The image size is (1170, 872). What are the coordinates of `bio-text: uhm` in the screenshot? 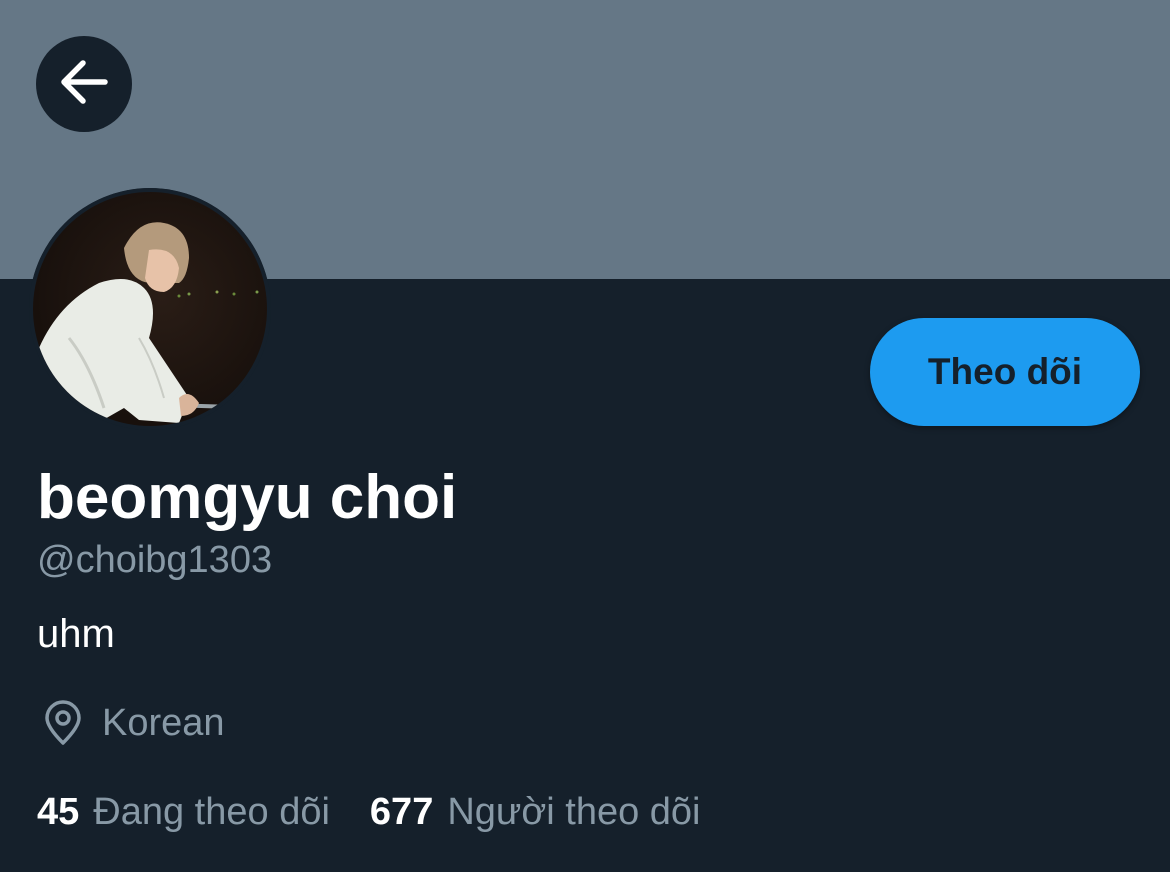 It's located at (76, 634).